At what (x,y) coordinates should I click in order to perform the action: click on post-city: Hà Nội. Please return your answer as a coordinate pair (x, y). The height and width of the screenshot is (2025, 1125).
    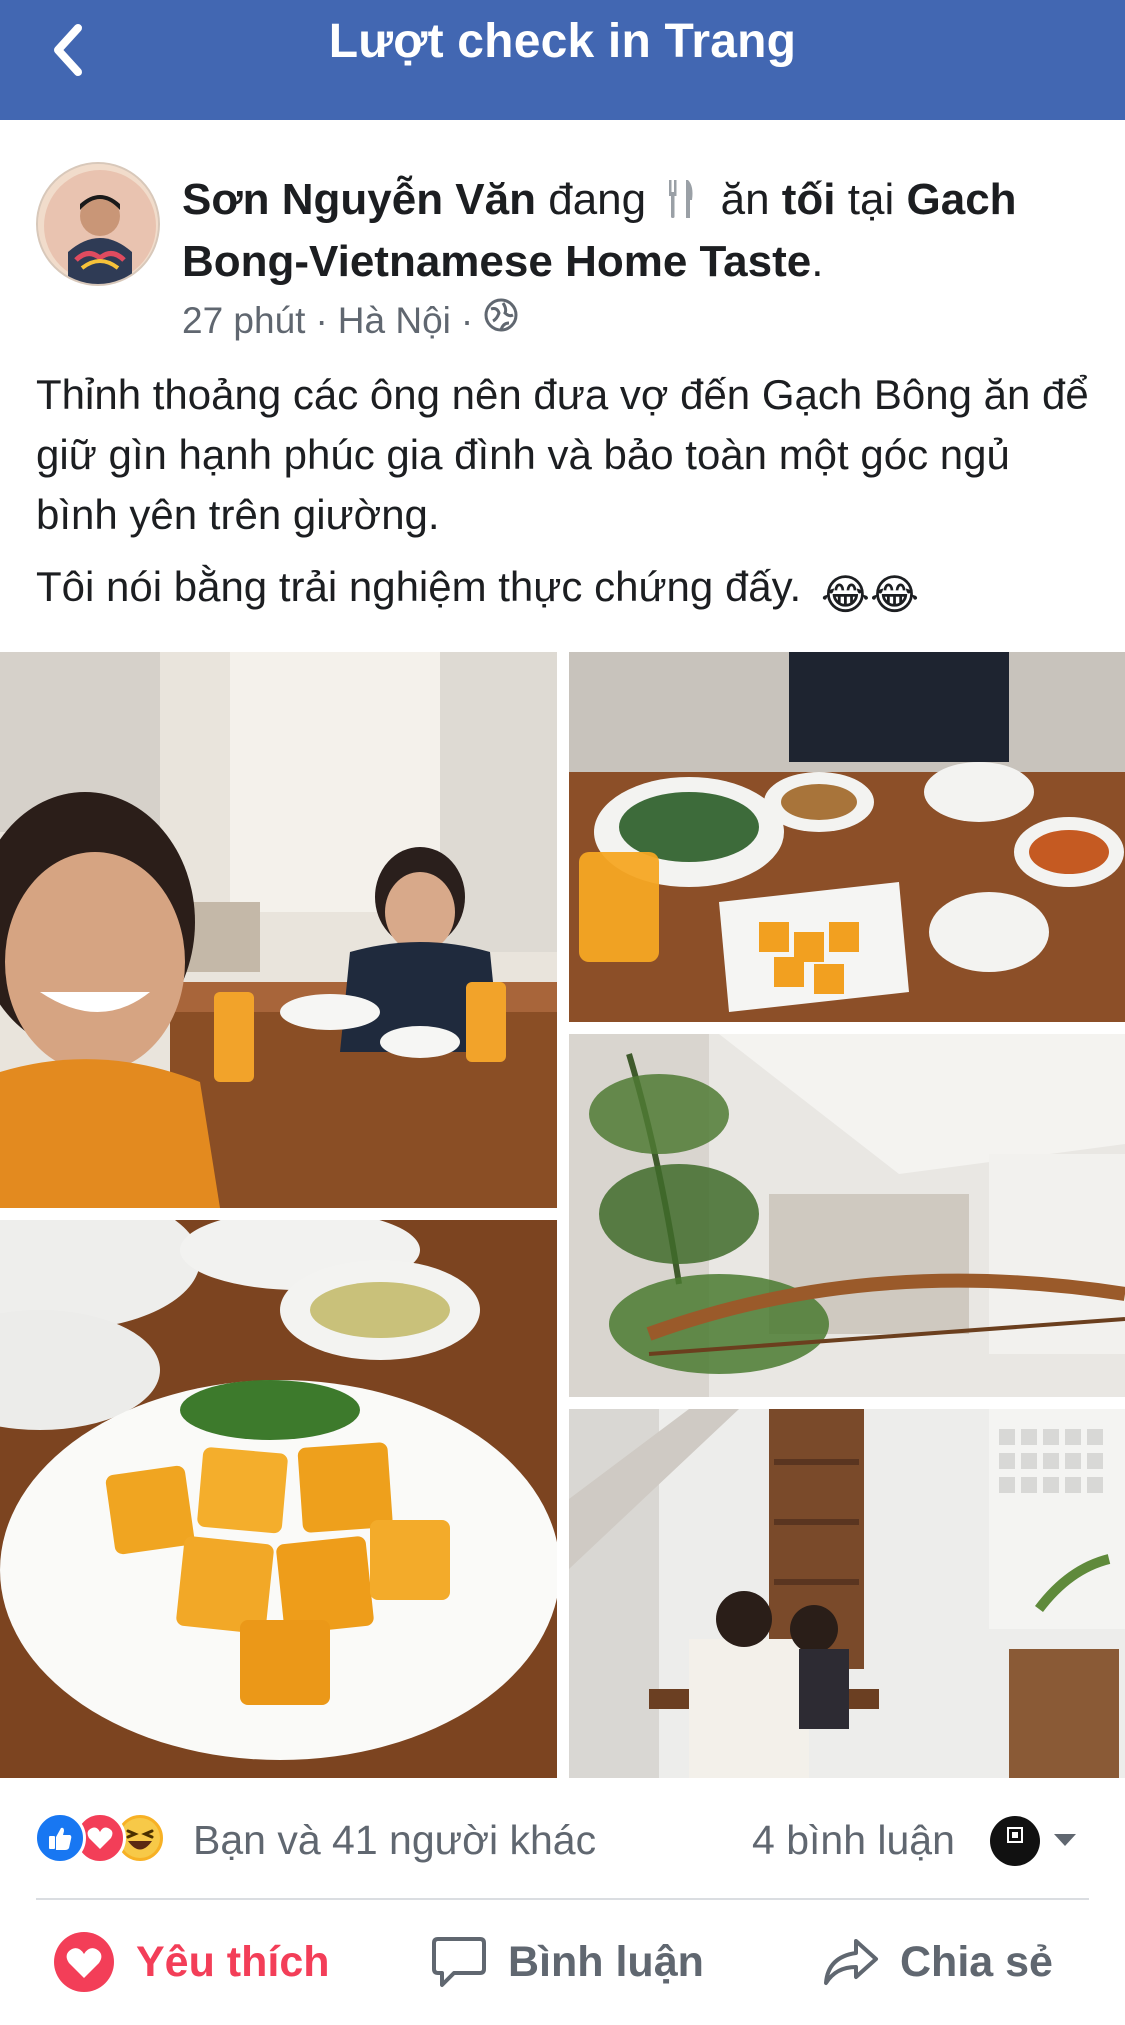
    Looking at the image, I should click on (394, 320).